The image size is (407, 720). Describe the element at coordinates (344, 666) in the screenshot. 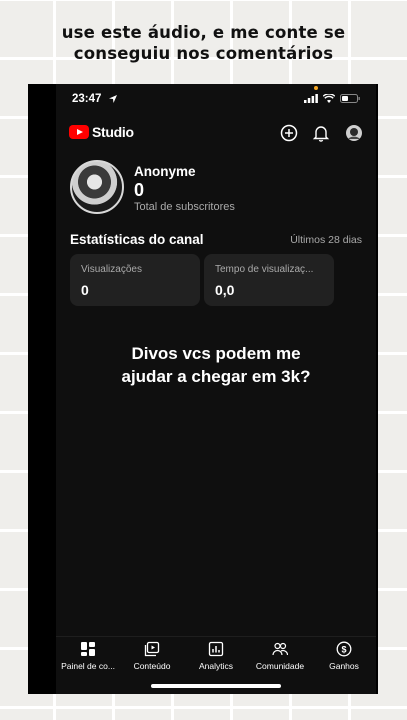

I see `nav-label: Ganhos` at that location.